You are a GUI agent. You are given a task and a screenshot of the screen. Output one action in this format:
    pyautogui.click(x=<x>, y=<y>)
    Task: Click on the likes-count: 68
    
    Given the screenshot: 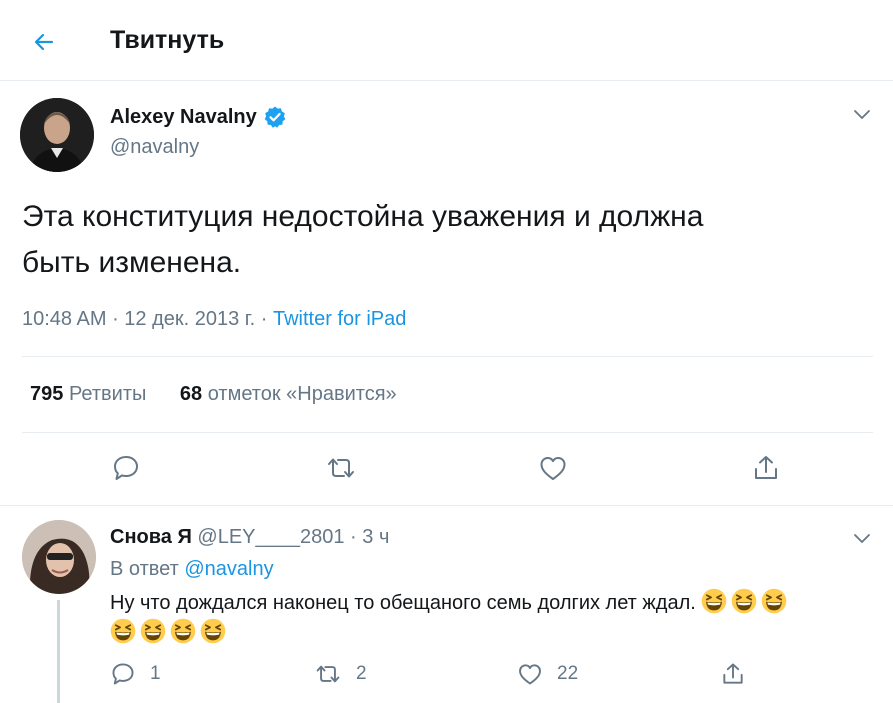 What is the action you would take?
    pyautogui.click(x=191, y=394)
    